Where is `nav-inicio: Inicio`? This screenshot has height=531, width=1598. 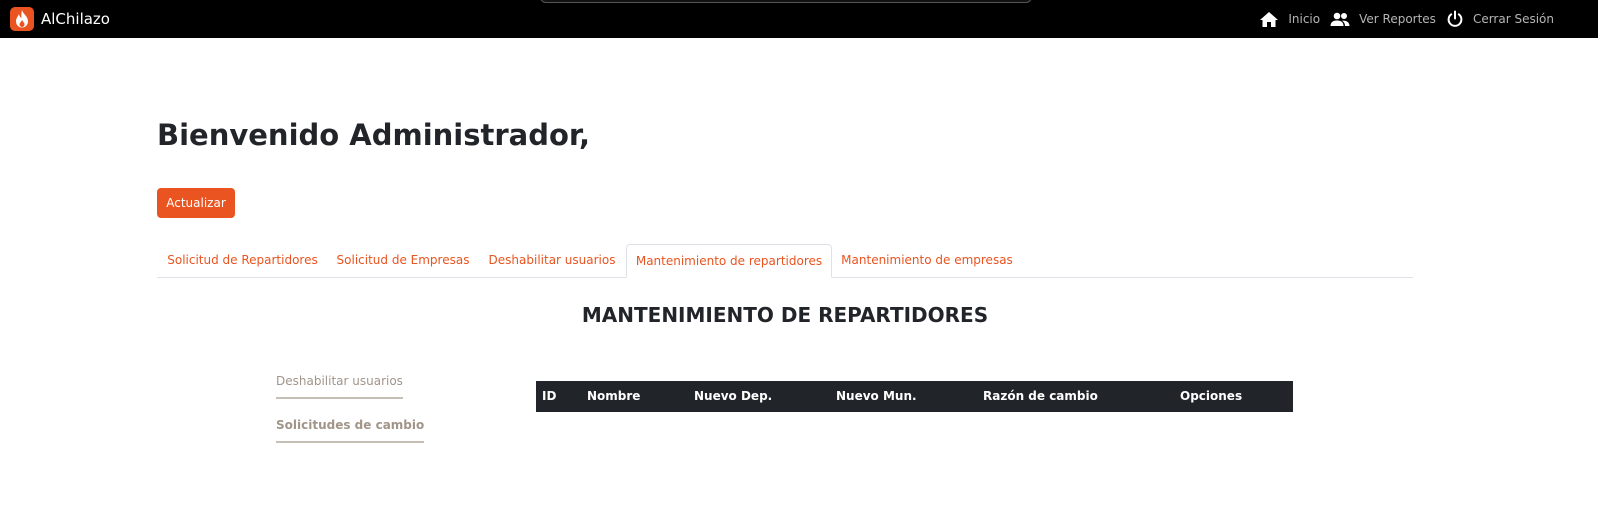 nav-inicio: Inicio is located at coordinates (1289, 19).